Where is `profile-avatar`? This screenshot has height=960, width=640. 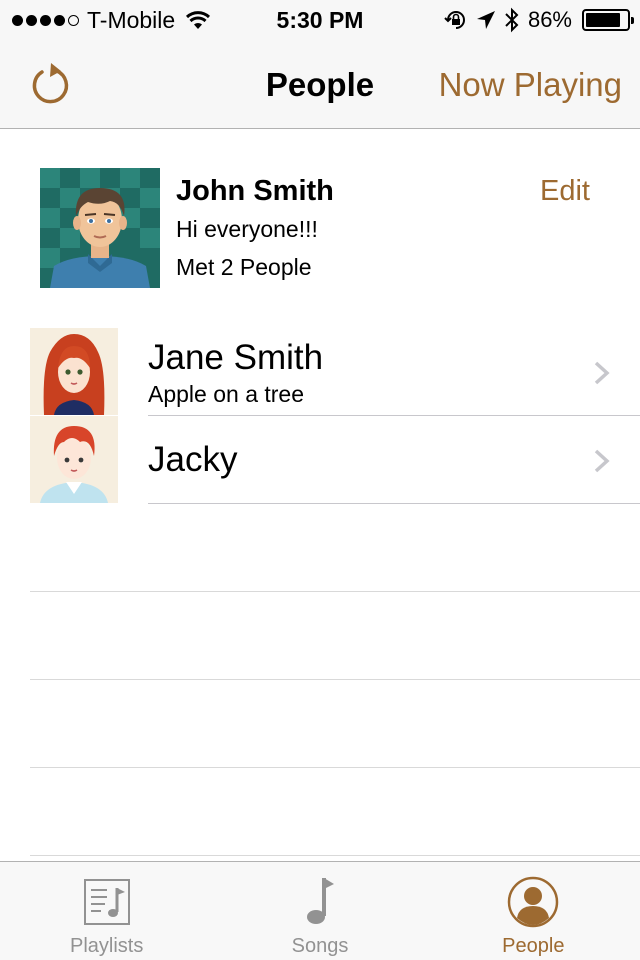 profile-avatar is located at coordinates (100, 228).